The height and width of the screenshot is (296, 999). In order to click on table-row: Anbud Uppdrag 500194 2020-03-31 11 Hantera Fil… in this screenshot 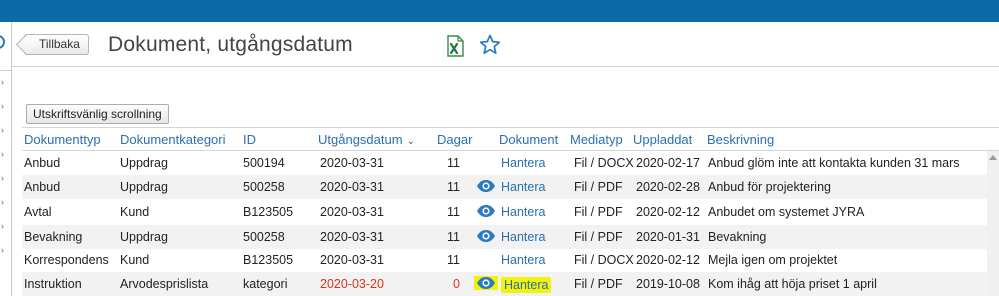, I will do `click(510, 163)`.